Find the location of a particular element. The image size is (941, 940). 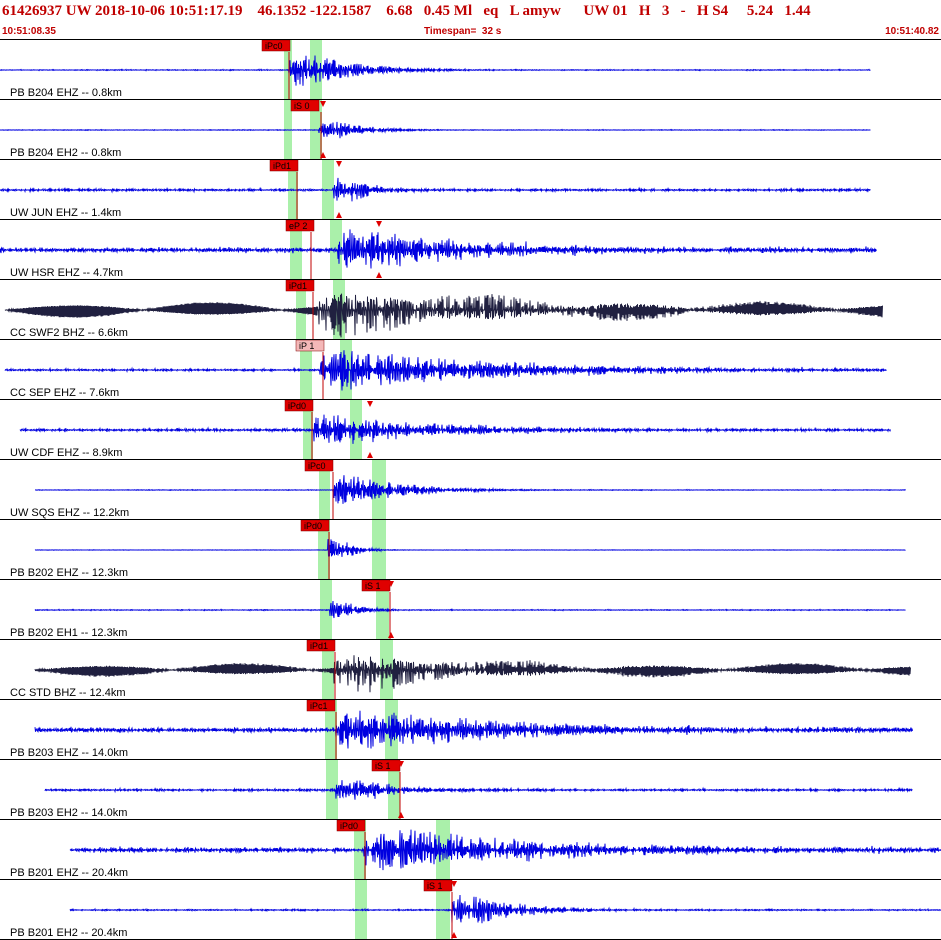

trace-station-label: UW JUN EHZ -- 1.4km is located at coordinates (66, 213).